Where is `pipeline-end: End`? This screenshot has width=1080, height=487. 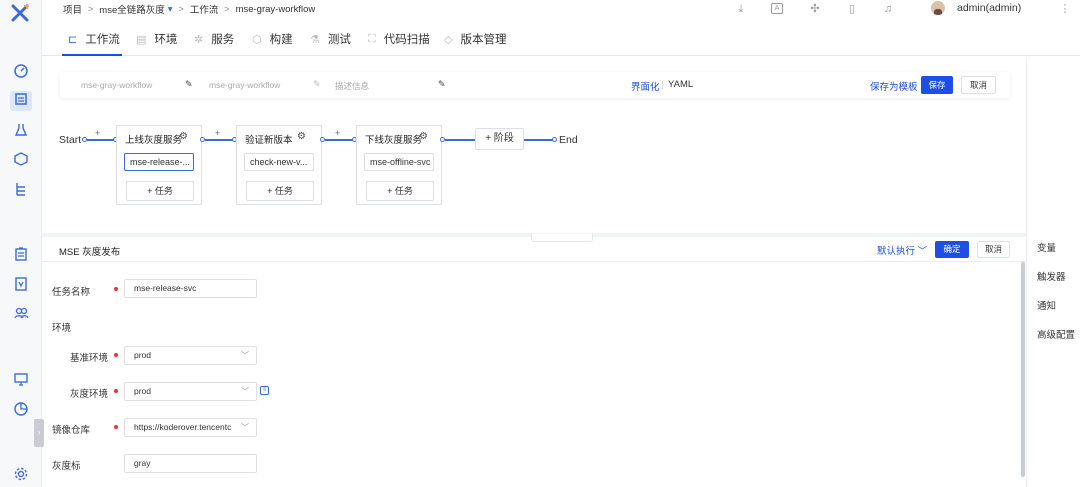
pipeline-end: End is located at coordinates (568, 140).